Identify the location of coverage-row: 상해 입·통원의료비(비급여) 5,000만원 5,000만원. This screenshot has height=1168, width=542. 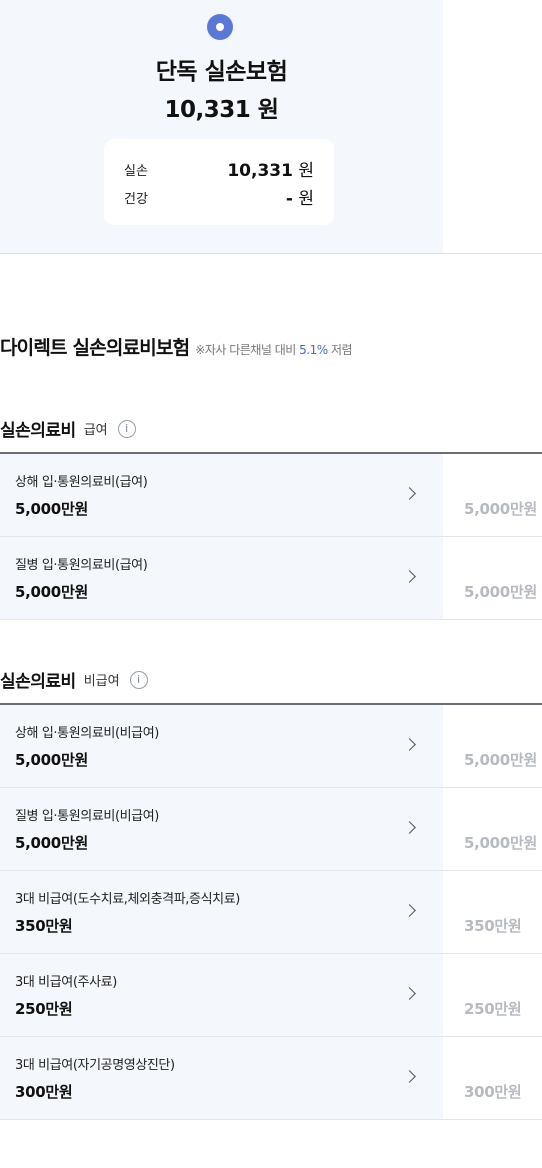
(271, 746).